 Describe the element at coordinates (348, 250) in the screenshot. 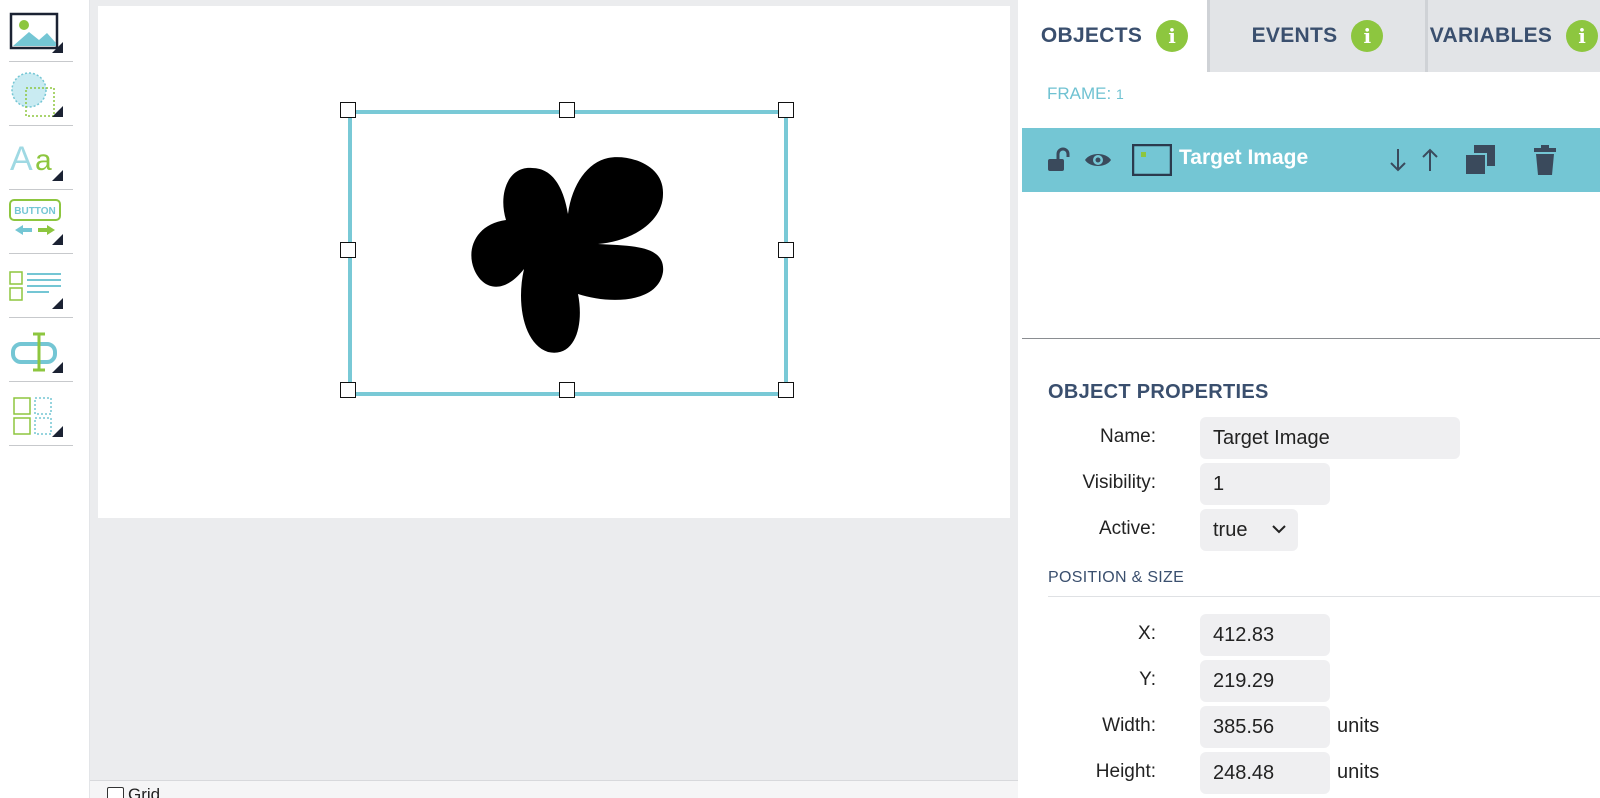

I see `resize-handle-left` at that location.